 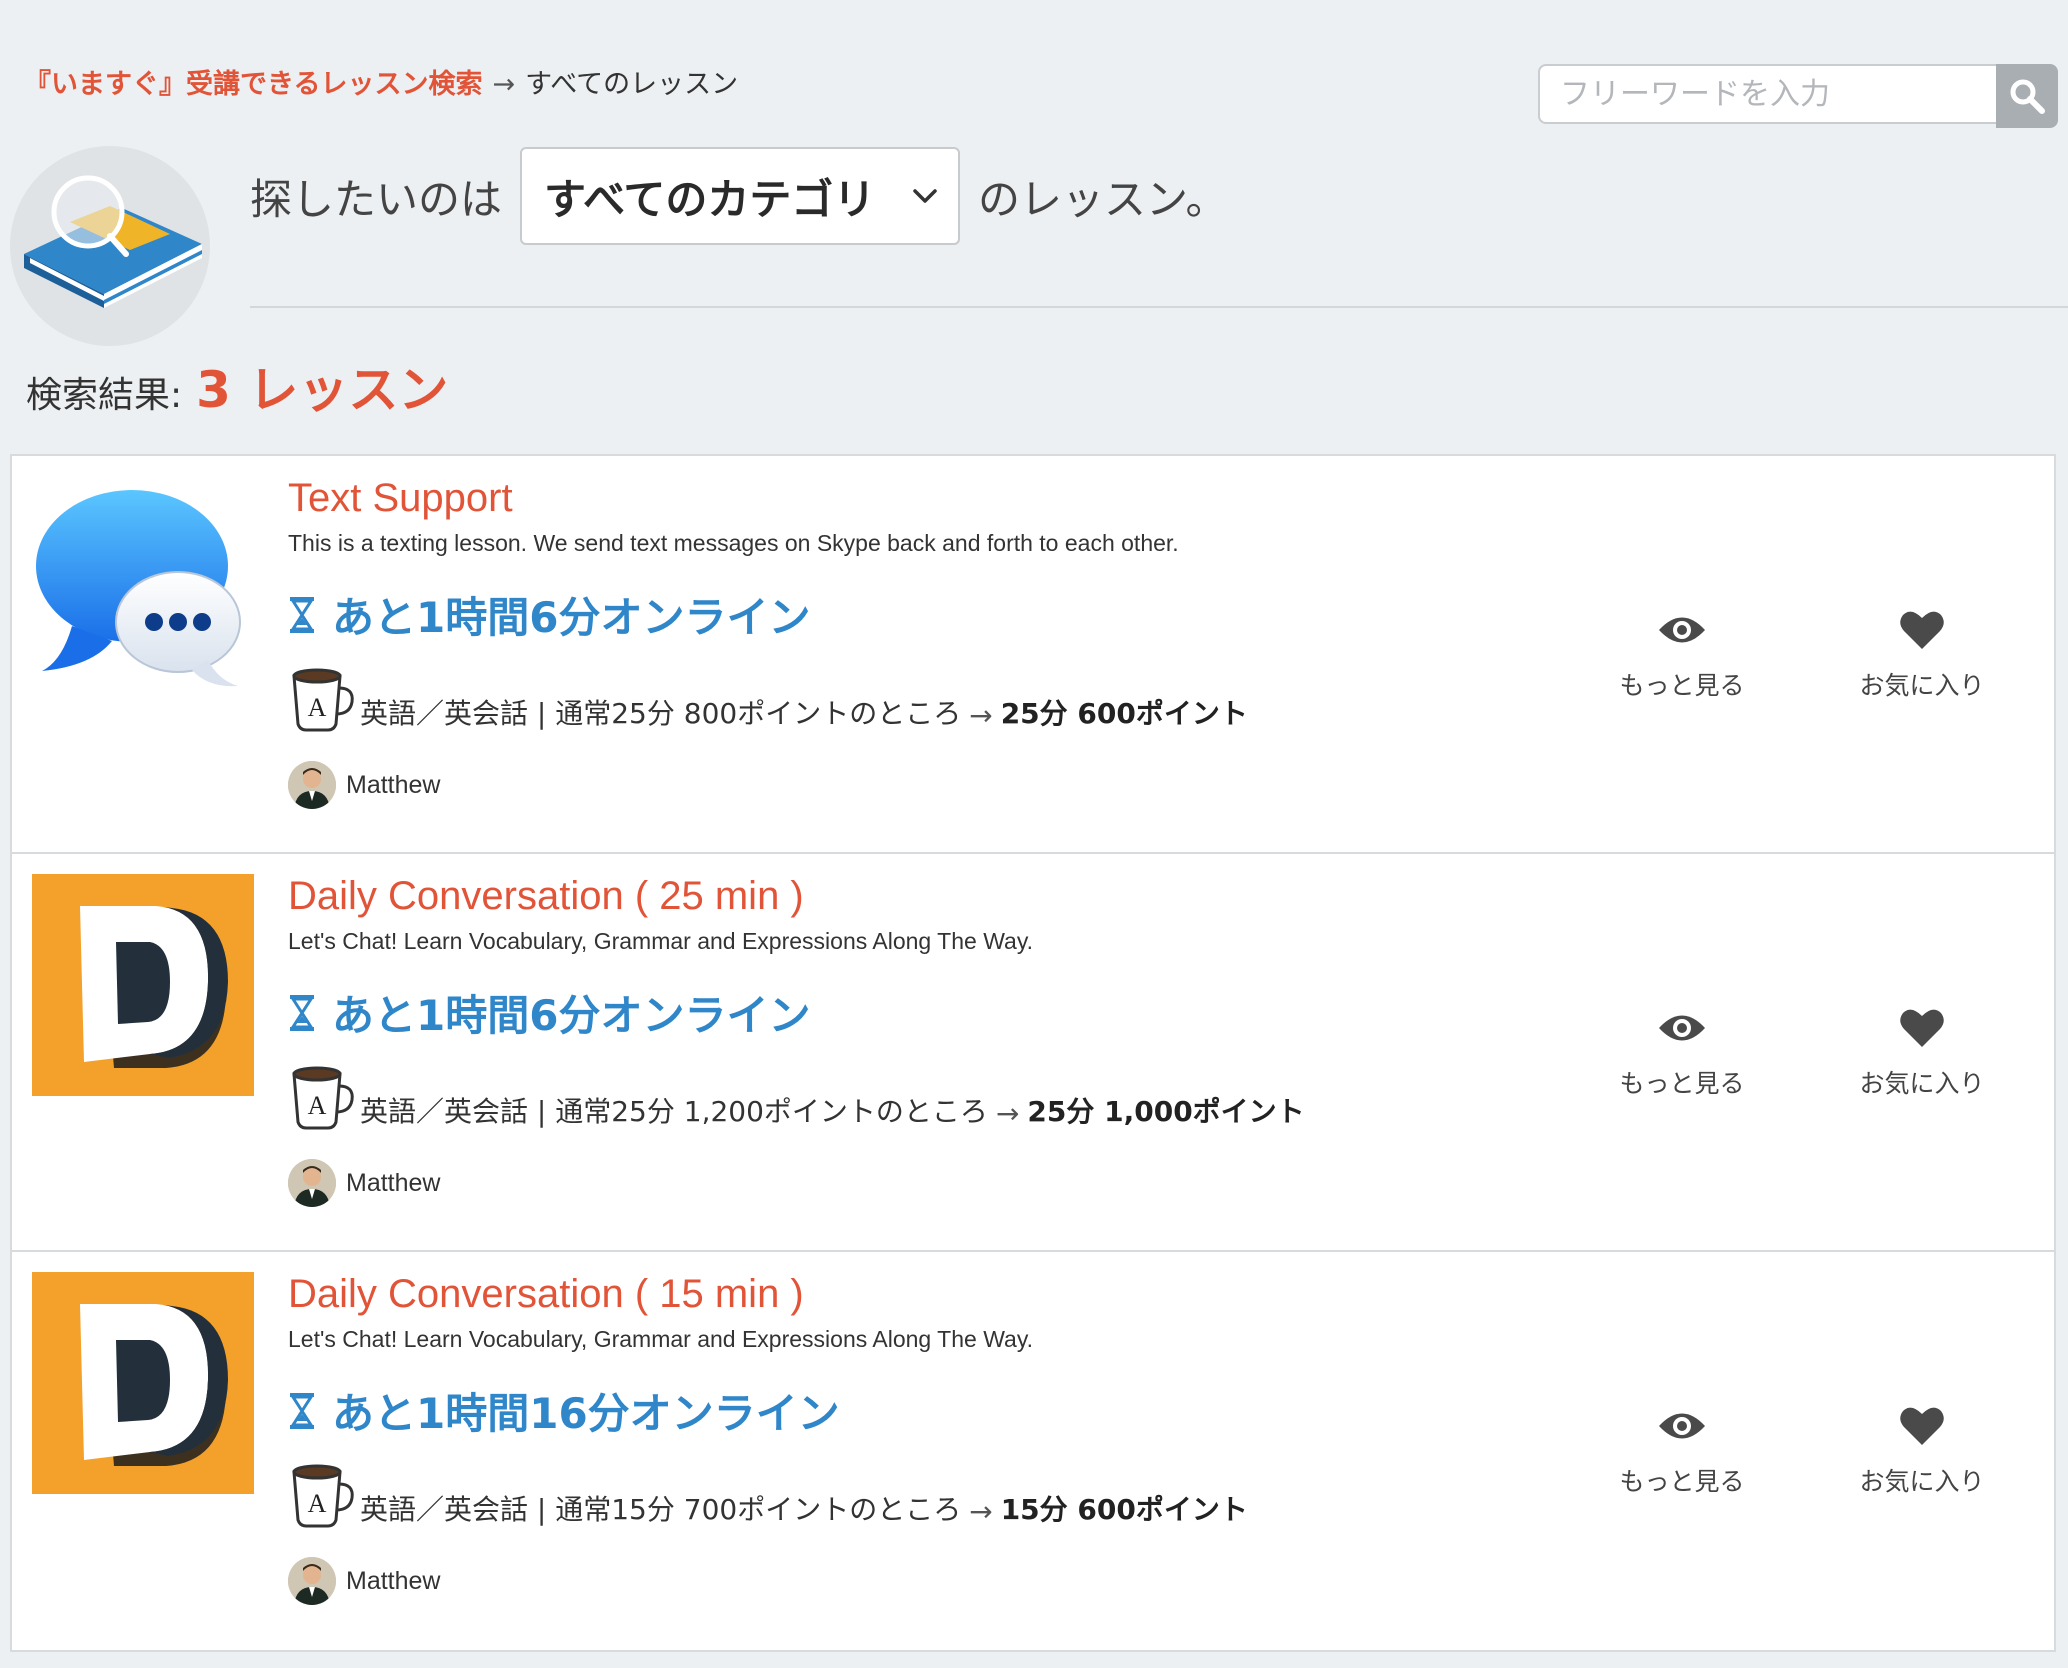 What do you see at coordinates (925, 196) in the screenshot?
I see `chevron-down-icon` at bounding box center [925, 196].